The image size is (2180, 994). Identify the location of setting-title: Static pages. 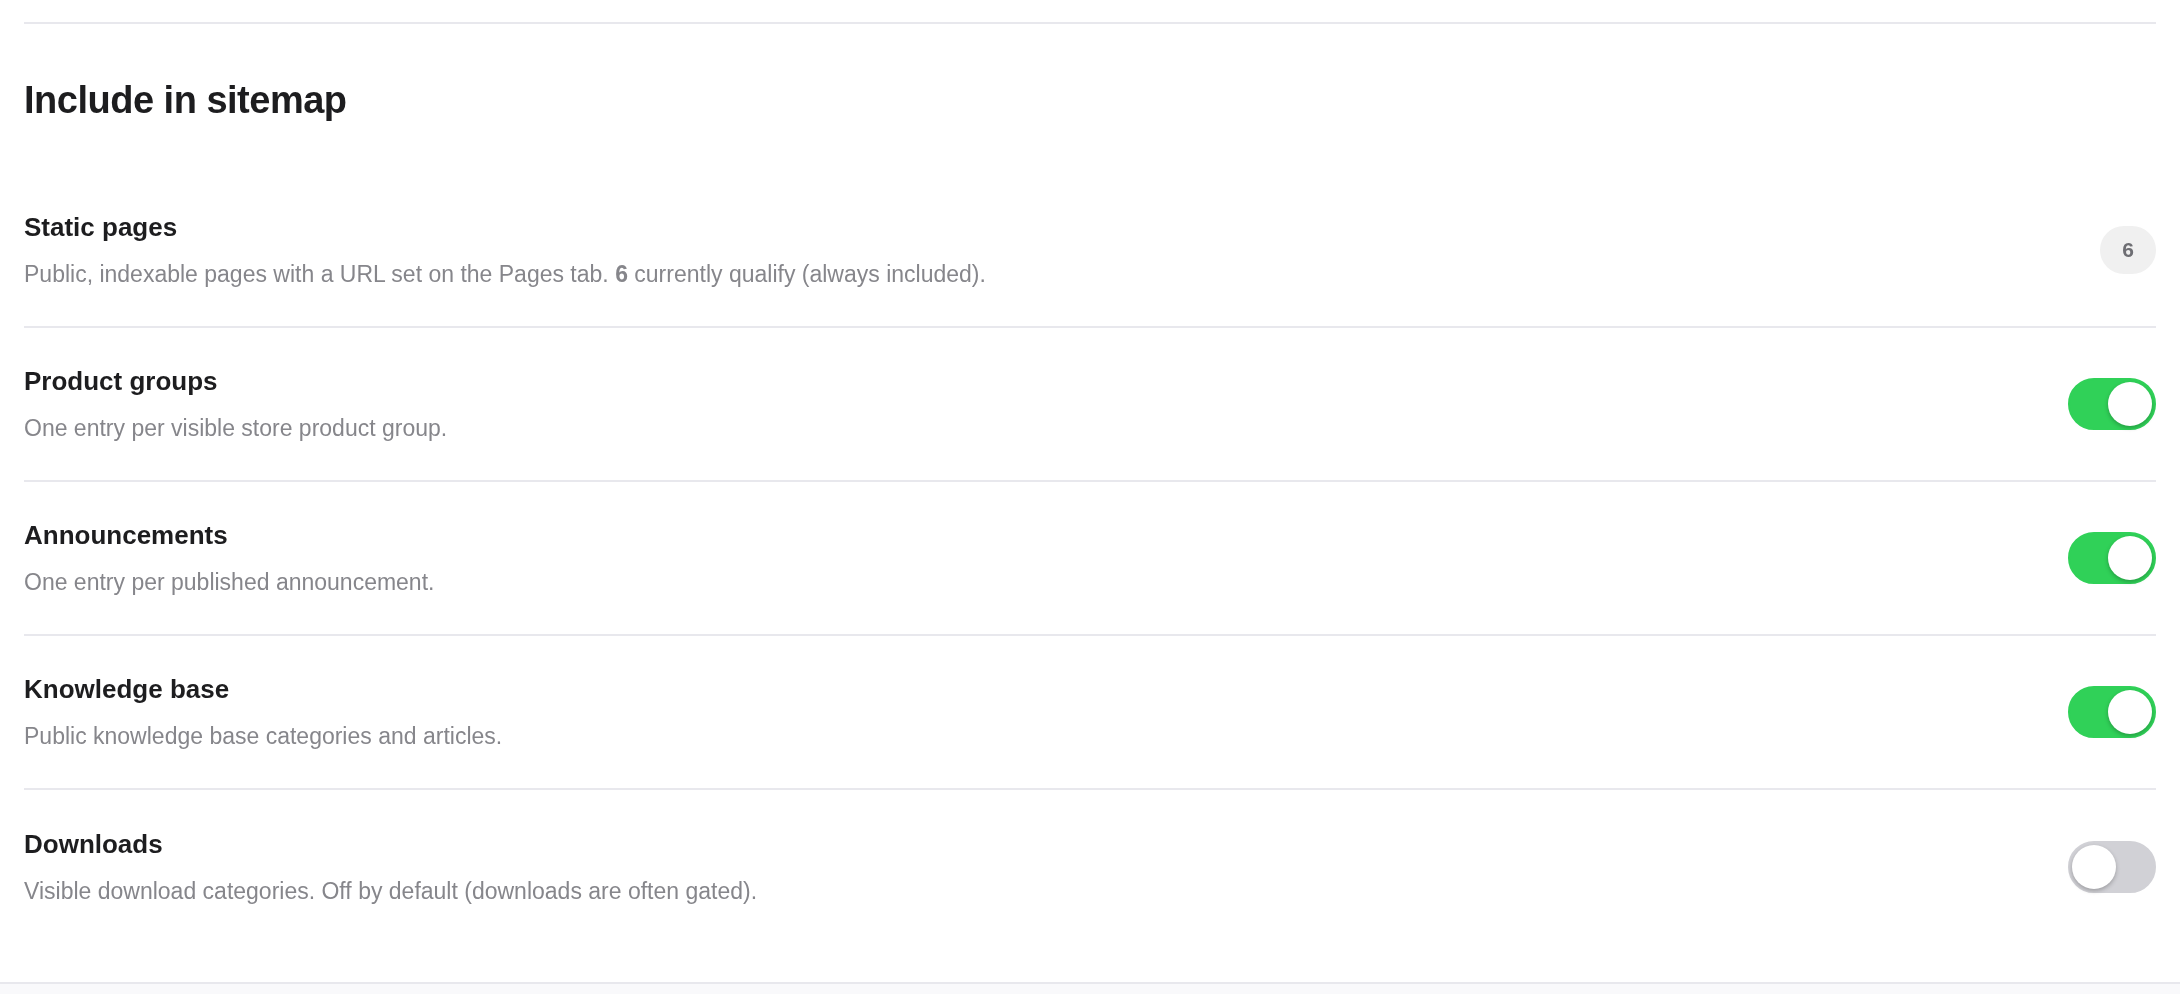
(101, 228).